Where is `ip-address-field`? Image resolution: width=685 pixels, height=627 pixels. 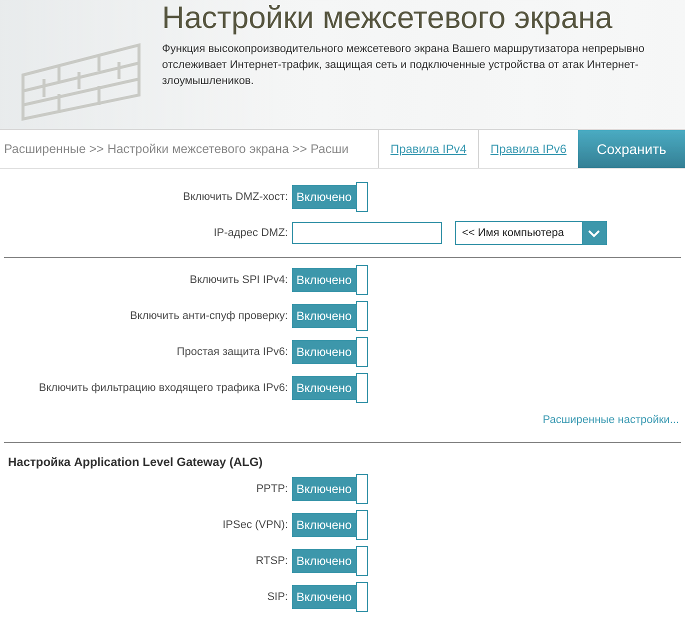
ip-address-field is located at coordinates (367, 233).